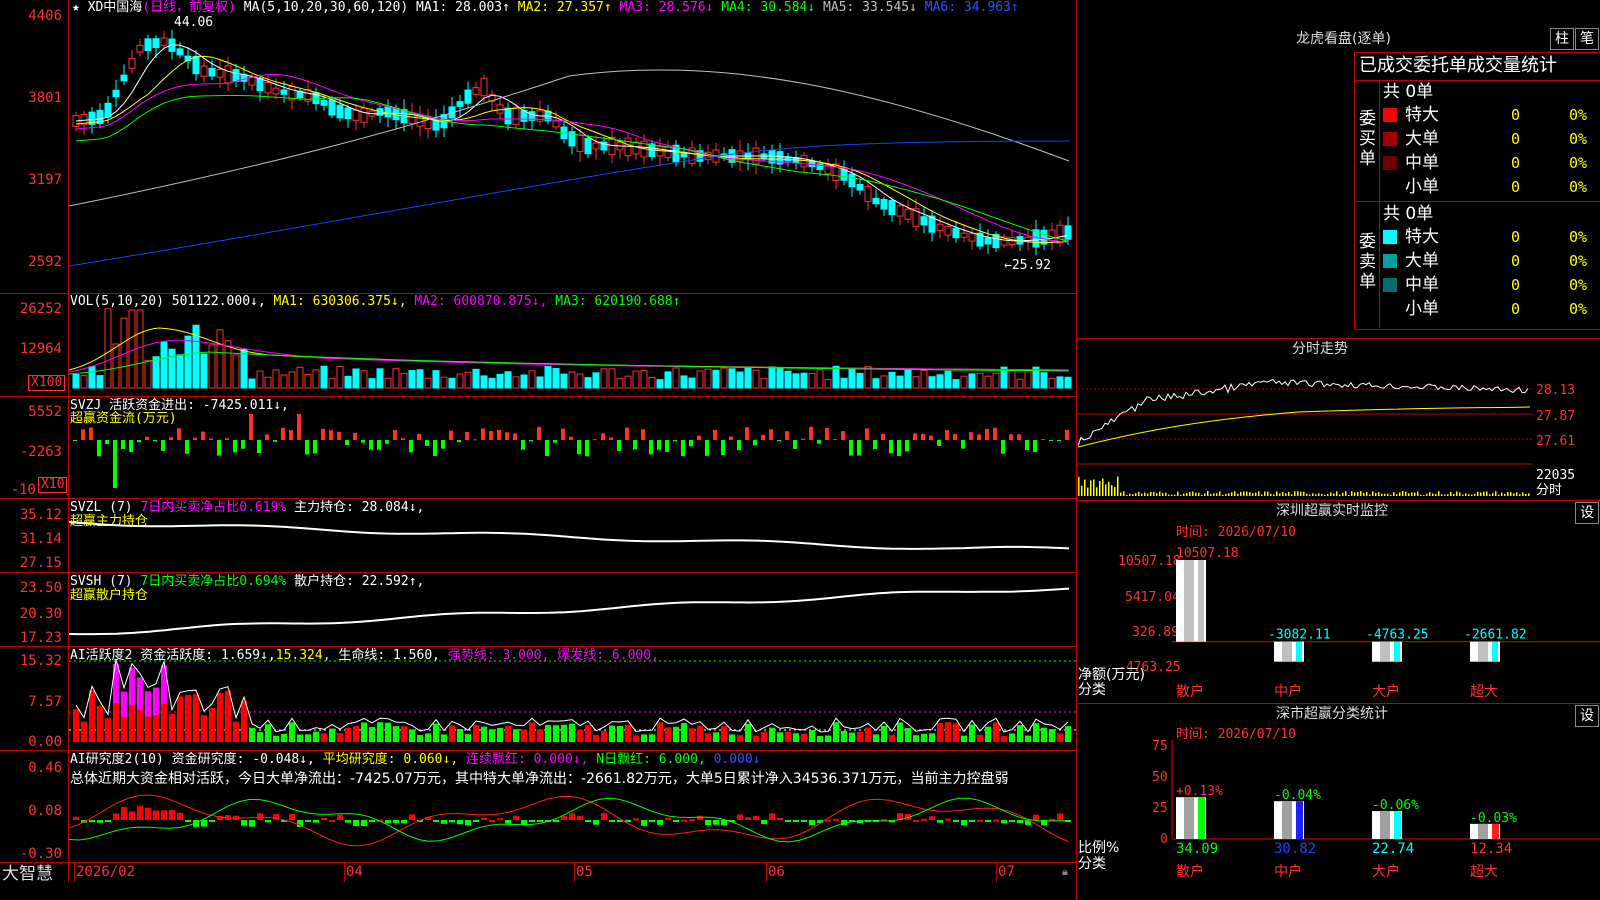 The height and width of the screenshot is (900, 1600). I want to click on buy-row-swatch, so click(1390, 187).